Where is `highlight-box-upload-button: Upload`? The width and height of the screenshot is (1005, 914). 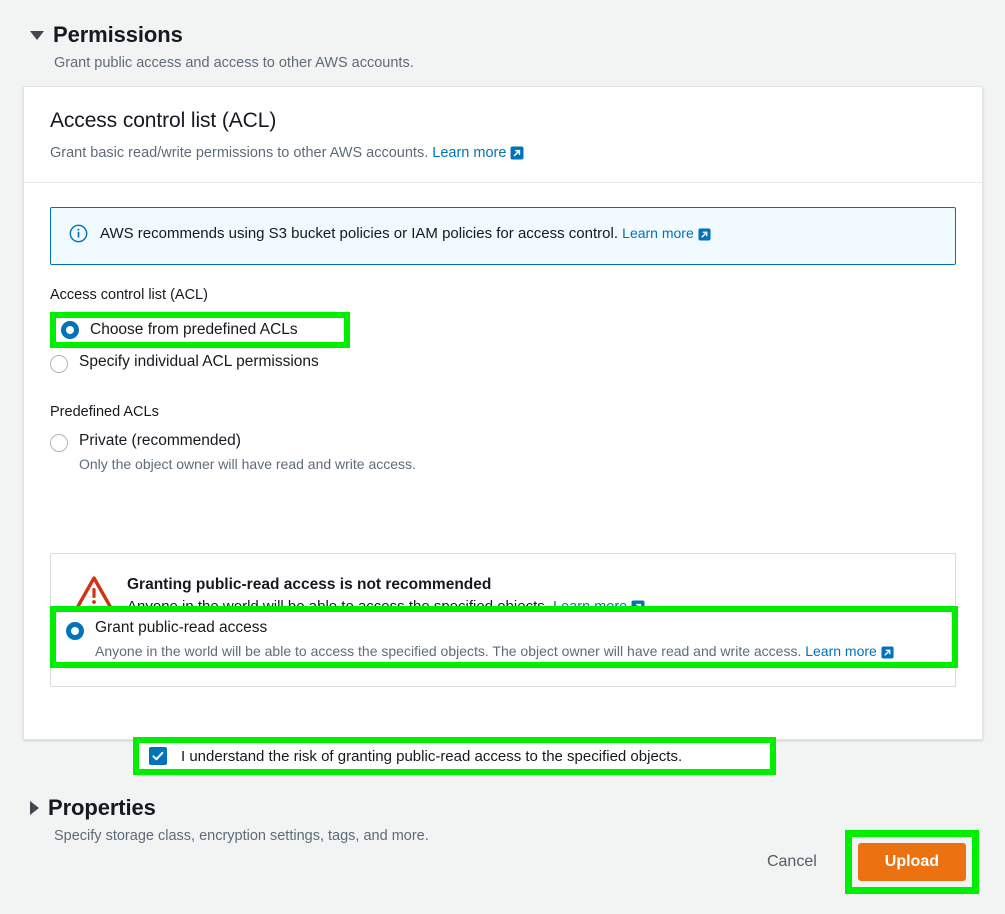
highlight-box-upload-button: Upload is located at coordinates (911, 862).